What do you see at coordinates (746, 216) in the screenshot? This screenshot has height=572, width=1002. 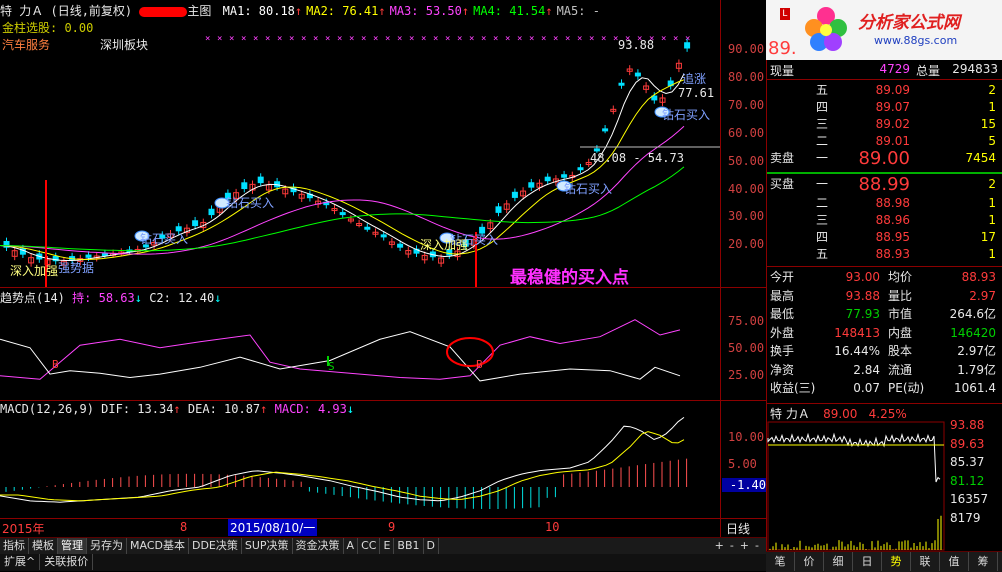 I see `axis-tick-label: 30.00` at bounding box center [746, 216].